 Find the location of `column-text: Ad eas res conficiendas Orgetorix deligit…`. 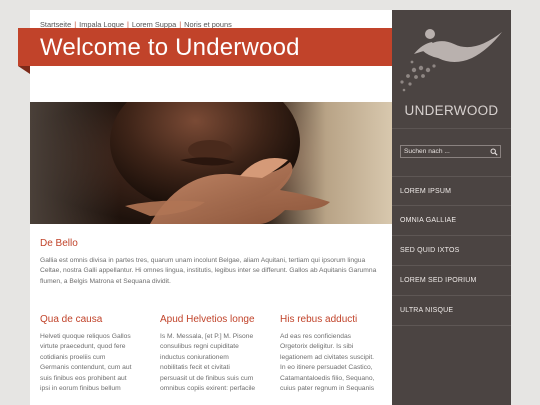

column-text: Ad eas res conficiendas Orgetorix deligit… is located at coordinates (327, 362).